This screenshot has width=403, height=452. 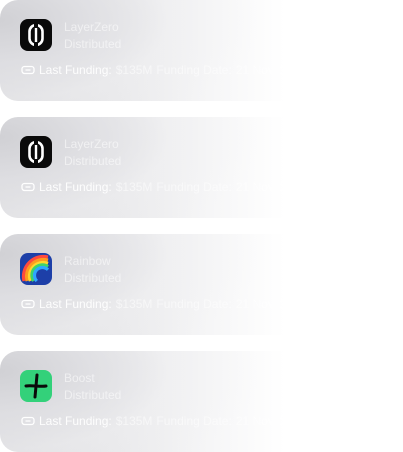 What do you see at coordinates (36, 386) in the screenshot?
I see `boost-logo-icon` at bounding box center [36, 386].